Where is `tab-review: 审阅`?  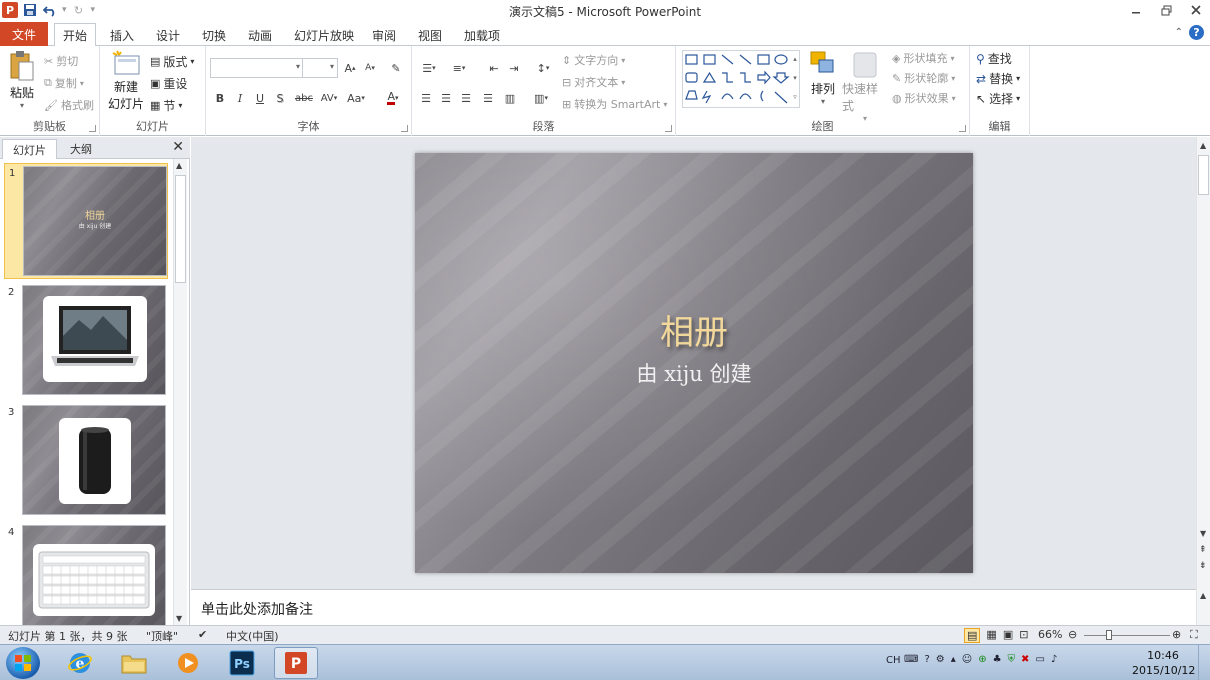
tab-review: 审阅 is located at coordinates (384, 35).